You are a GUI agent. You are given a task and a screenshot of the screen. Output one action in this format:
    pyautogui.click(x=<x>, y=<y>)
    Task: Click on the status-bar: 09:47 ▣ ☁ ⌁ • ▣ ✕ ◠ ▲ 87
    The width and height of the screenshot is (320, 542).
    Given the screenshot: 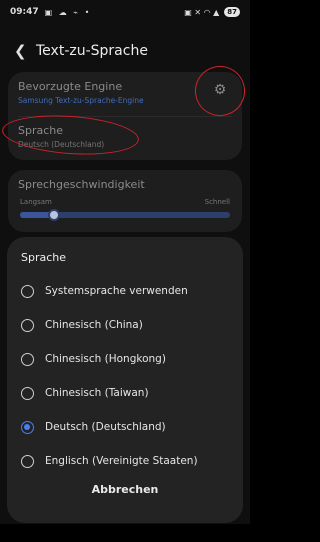 What is the action you would take?
    pyautogui.click(x=125, y=12)
    